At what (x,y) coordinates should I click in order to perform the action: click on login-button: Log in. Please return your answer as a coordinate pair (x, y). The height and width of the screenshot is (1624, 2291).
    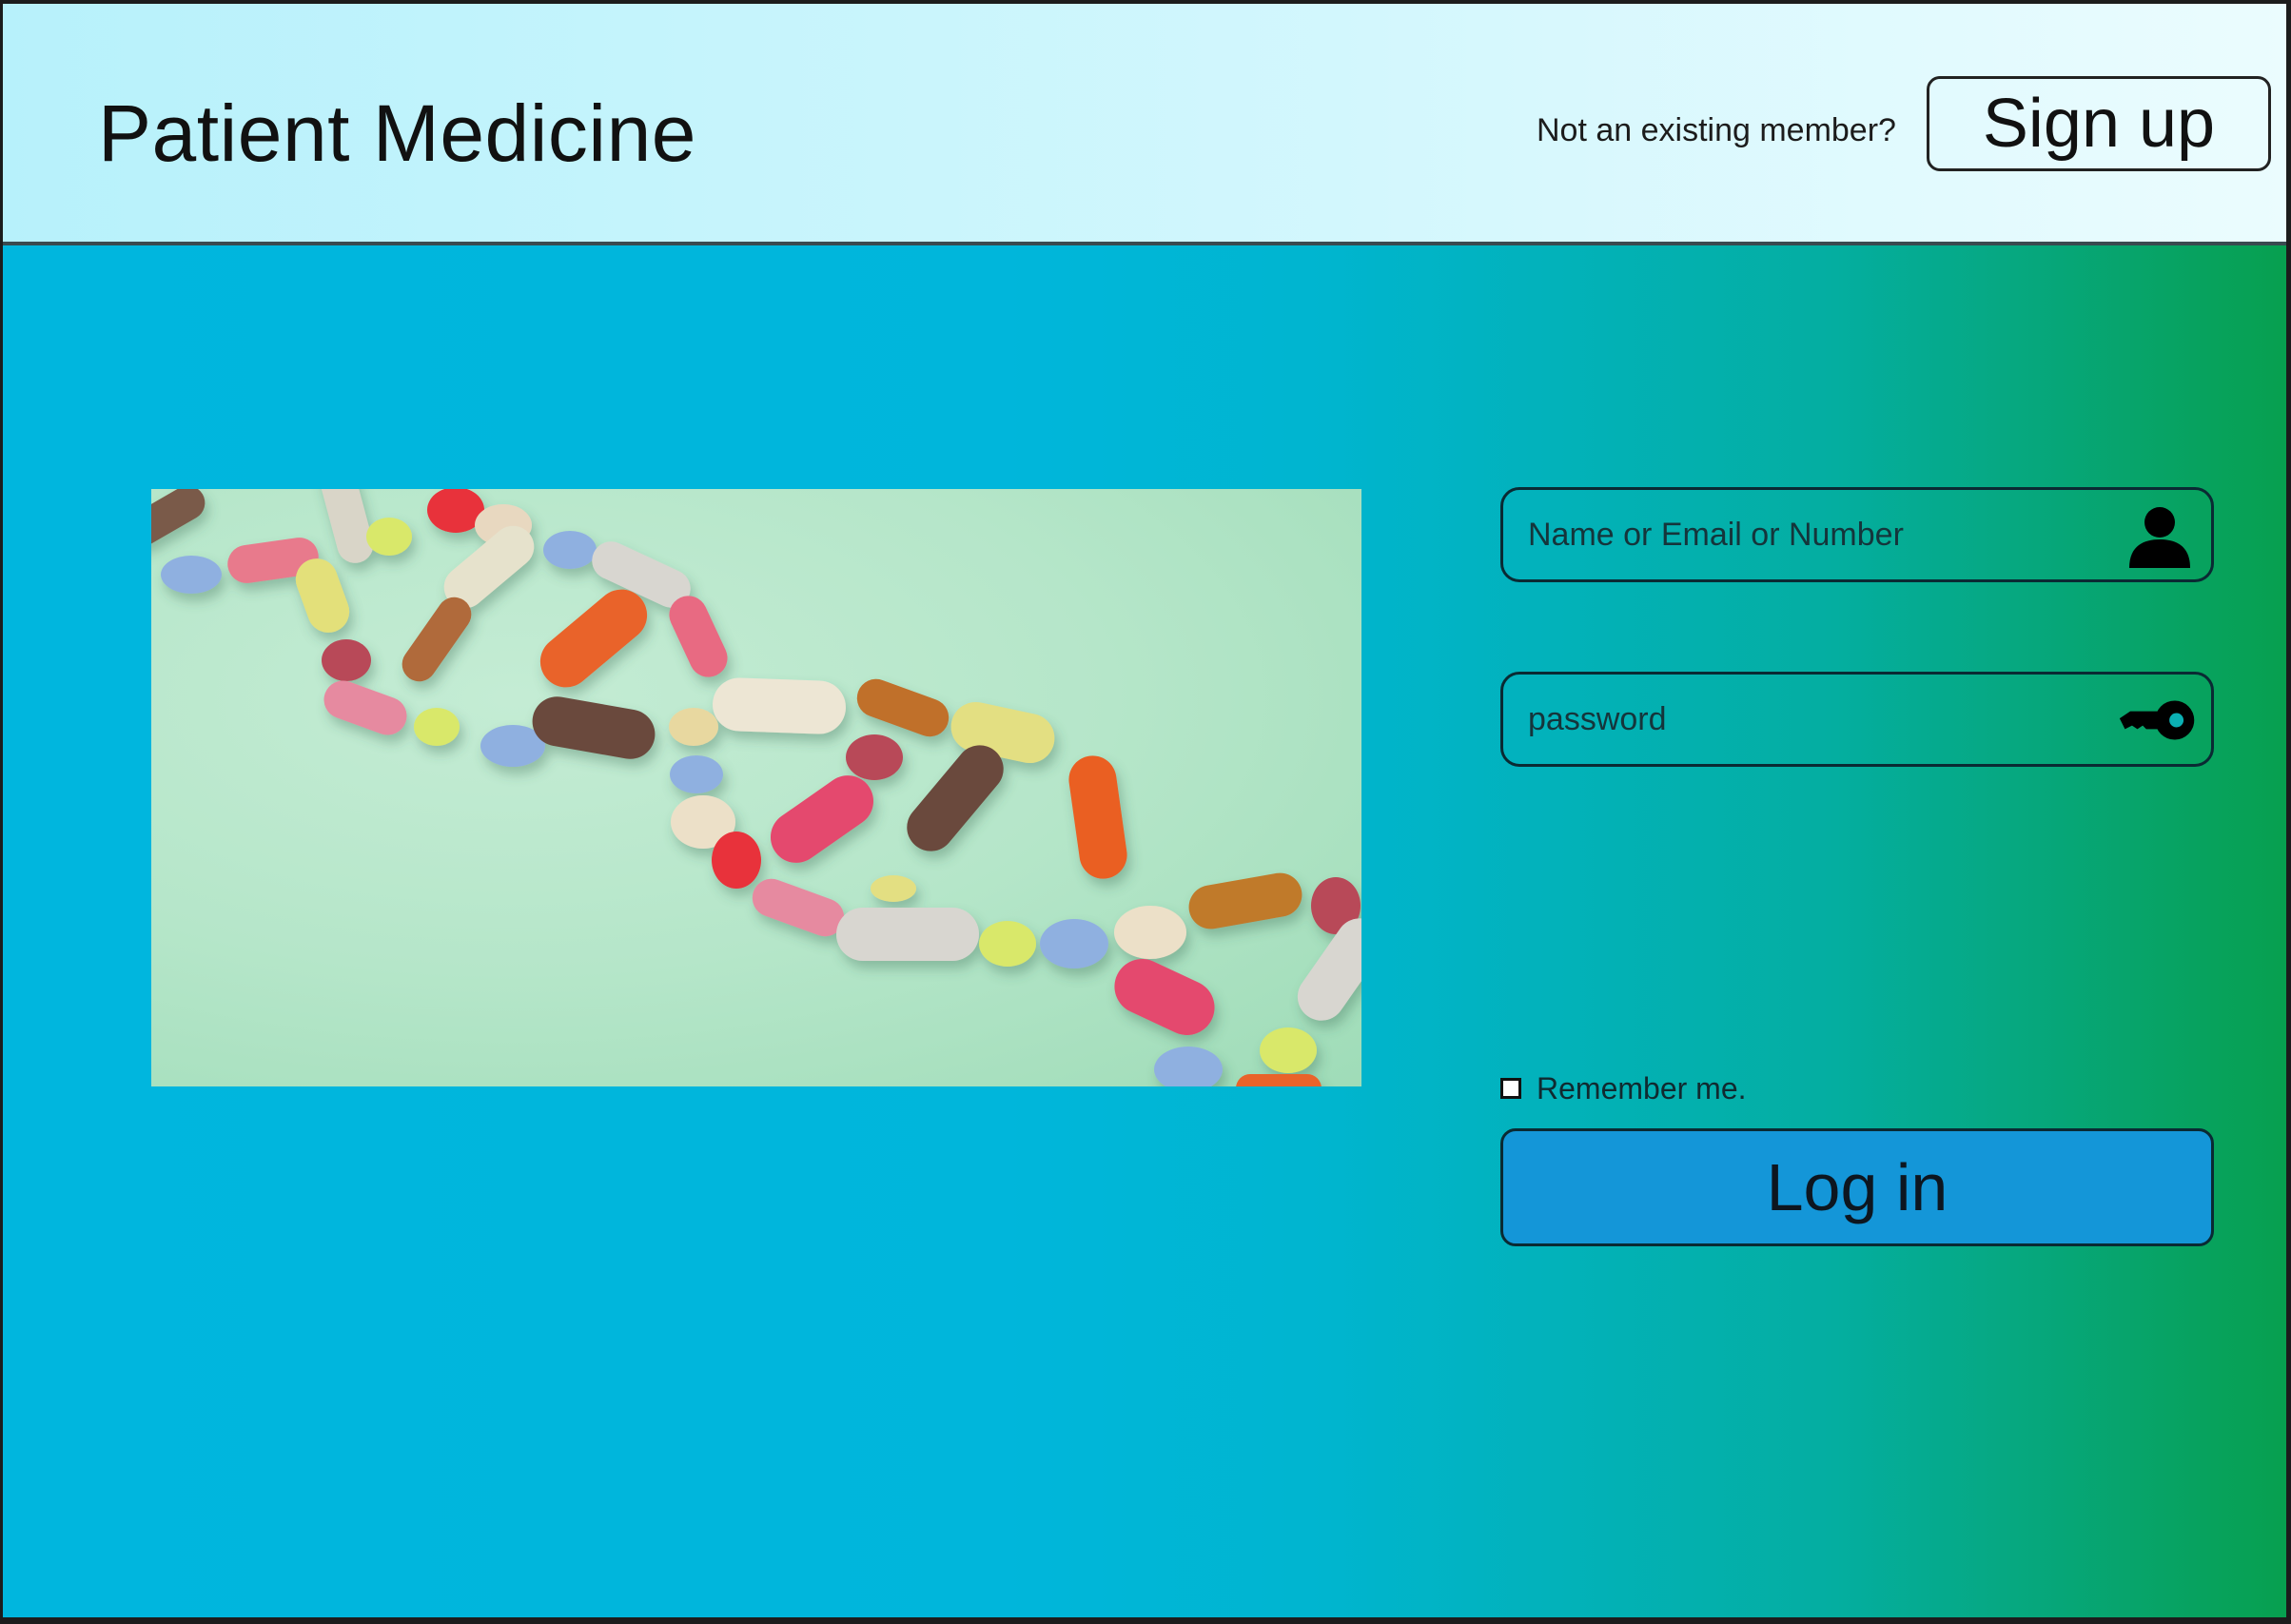
    Looking at the image, I should click on (1857, 1187).